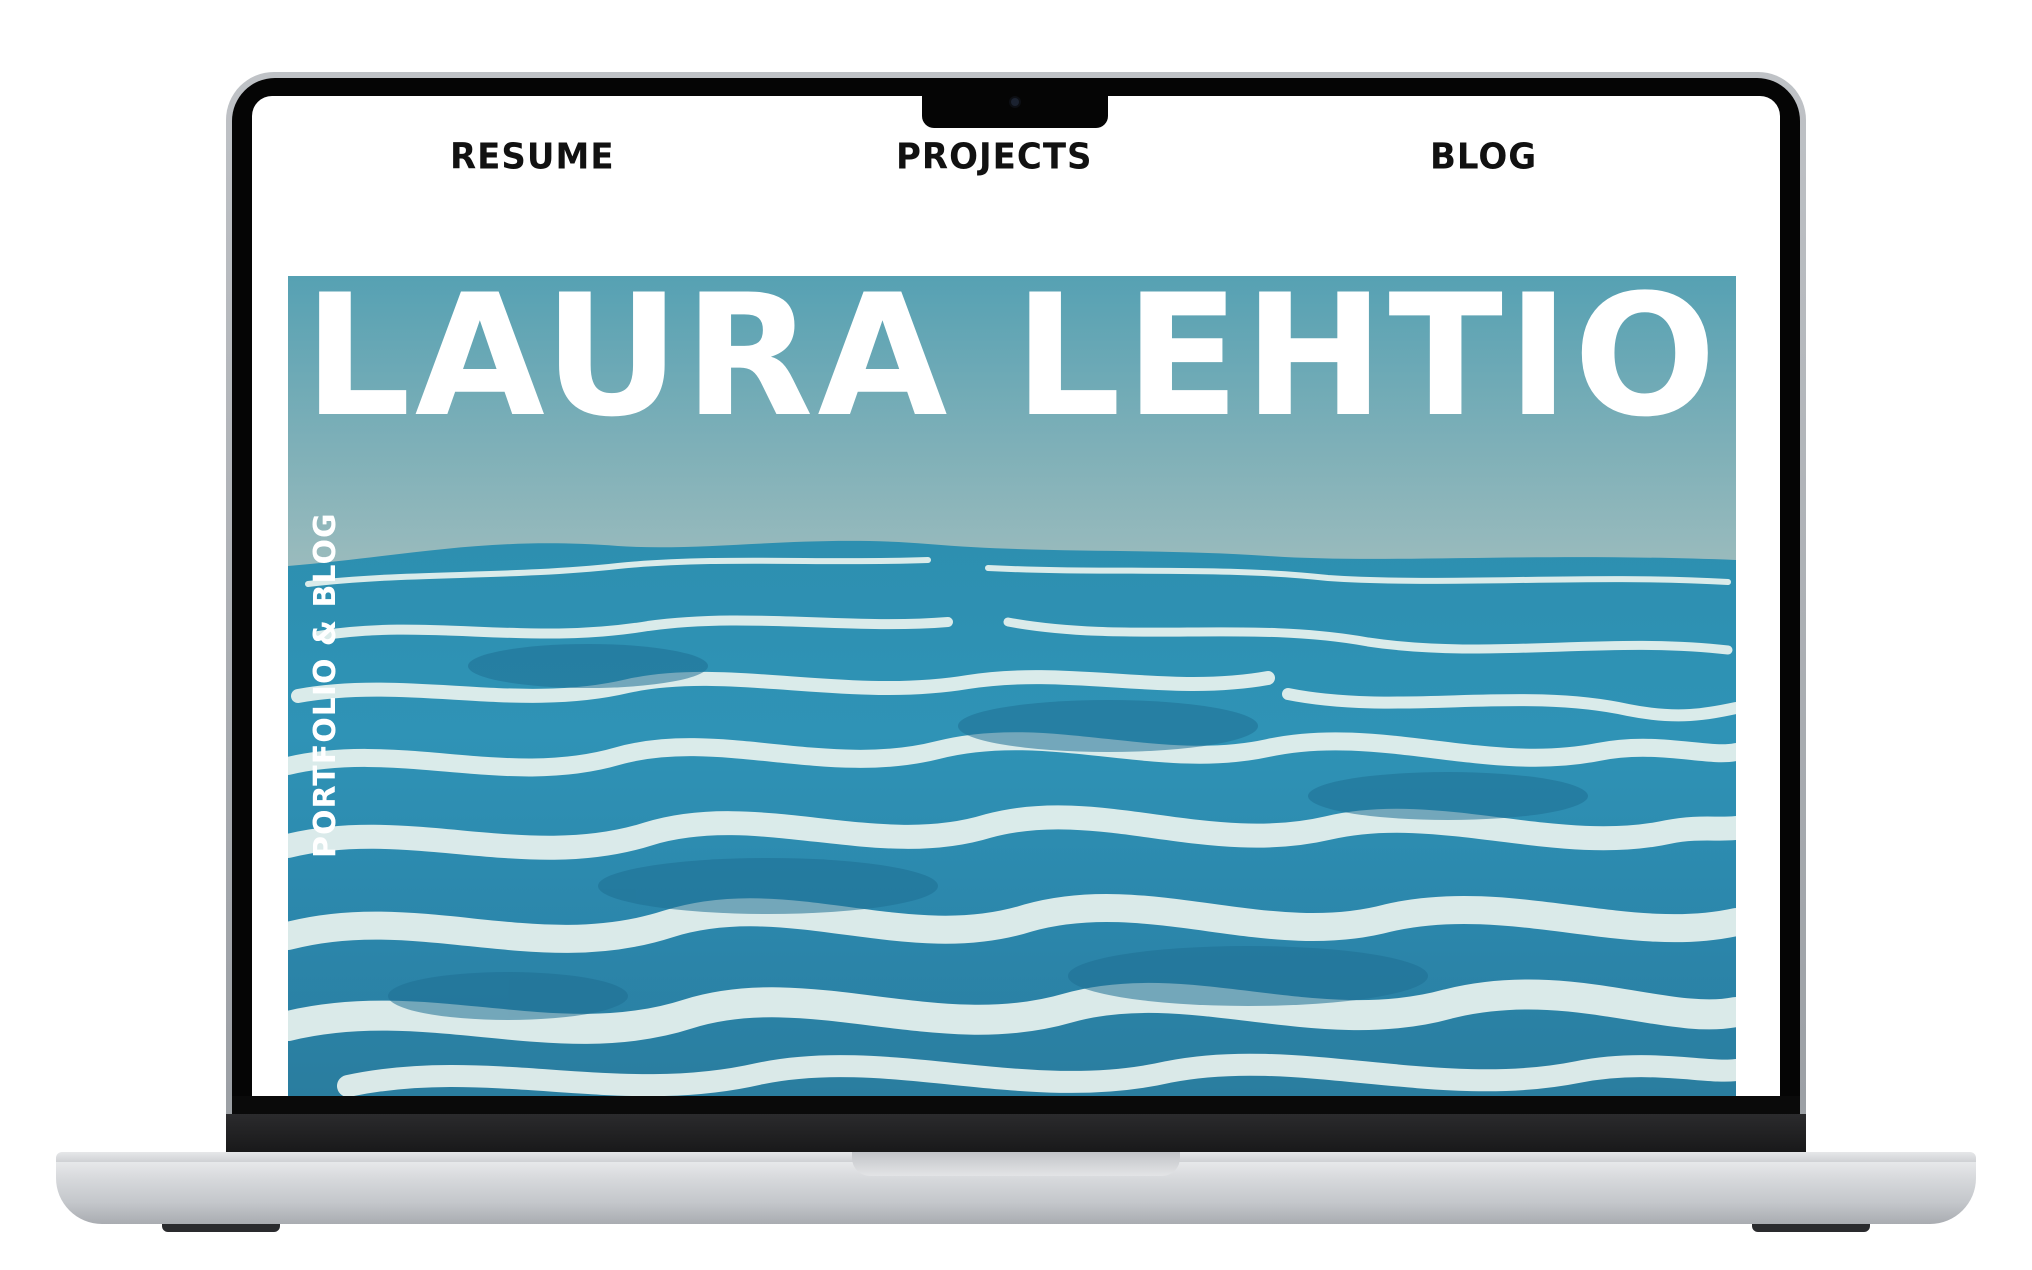 This screenshot has width=2032, height=1270. I want to click on laptop-thumb-notch, so click(1016, 1164).